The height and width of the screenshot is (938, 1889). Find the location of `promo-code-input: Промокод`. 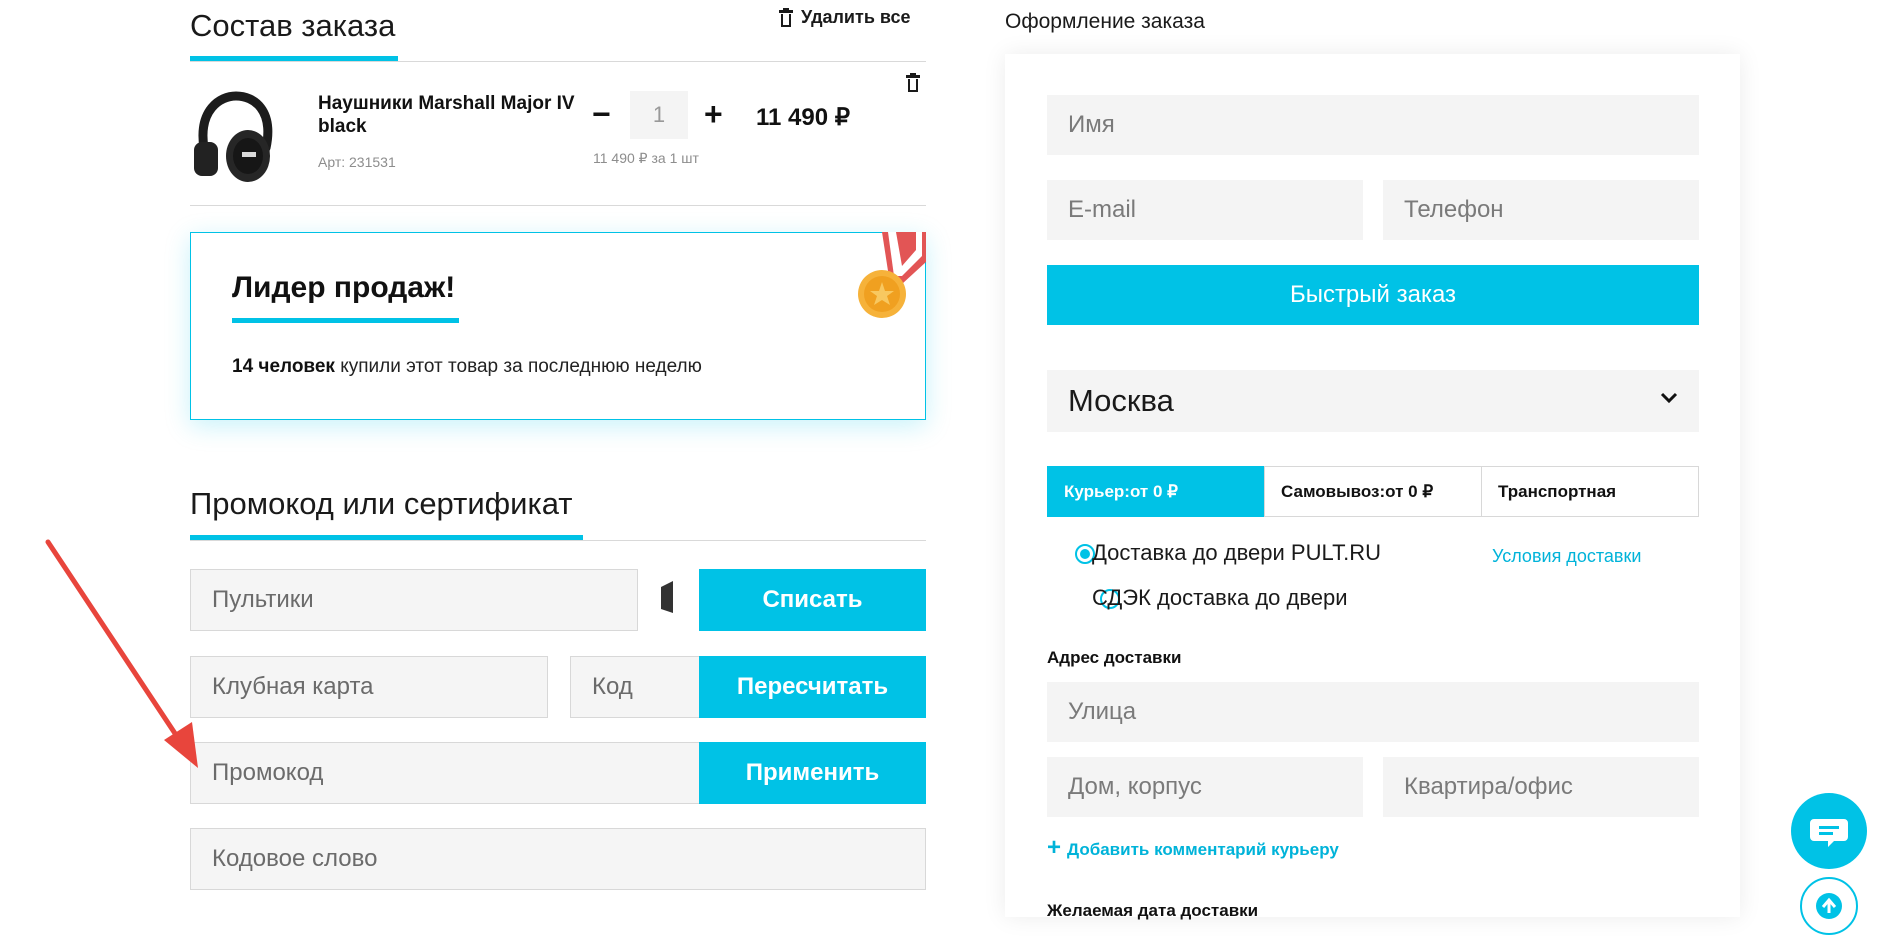

promo-code-input: Промокод is located at coordinates (445, 773).